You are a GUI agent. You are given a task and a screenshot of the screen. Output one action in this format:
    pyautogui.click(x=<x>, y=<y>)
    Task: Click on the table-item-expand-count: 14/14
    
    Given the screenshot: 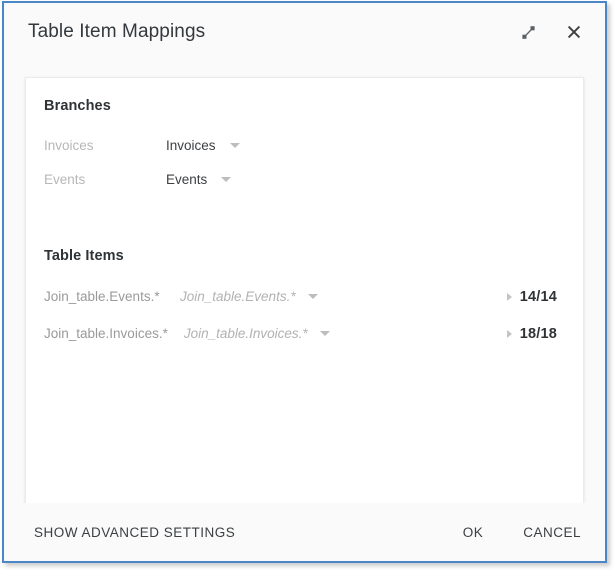 What is the action you would take?
    pyautogui.click(x=535, y=296)
    